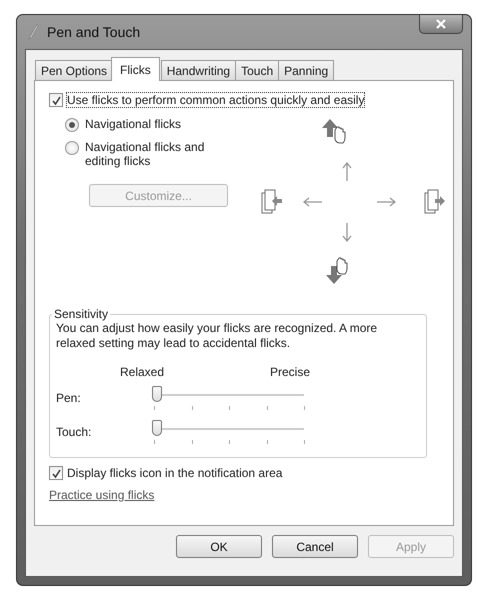 The image size is (478, 598). I want to click on close-button, so click(441, 24).